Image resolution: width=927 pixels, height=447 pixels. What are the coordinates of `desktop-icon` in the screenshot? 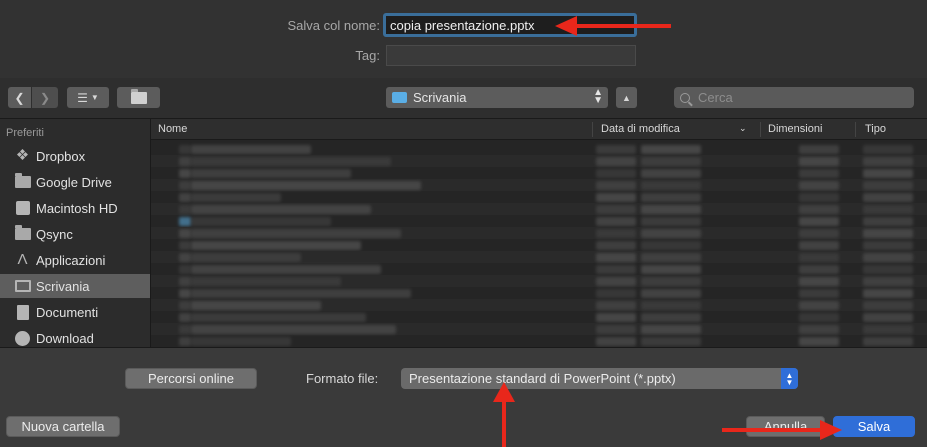 It's located at (22, 286).